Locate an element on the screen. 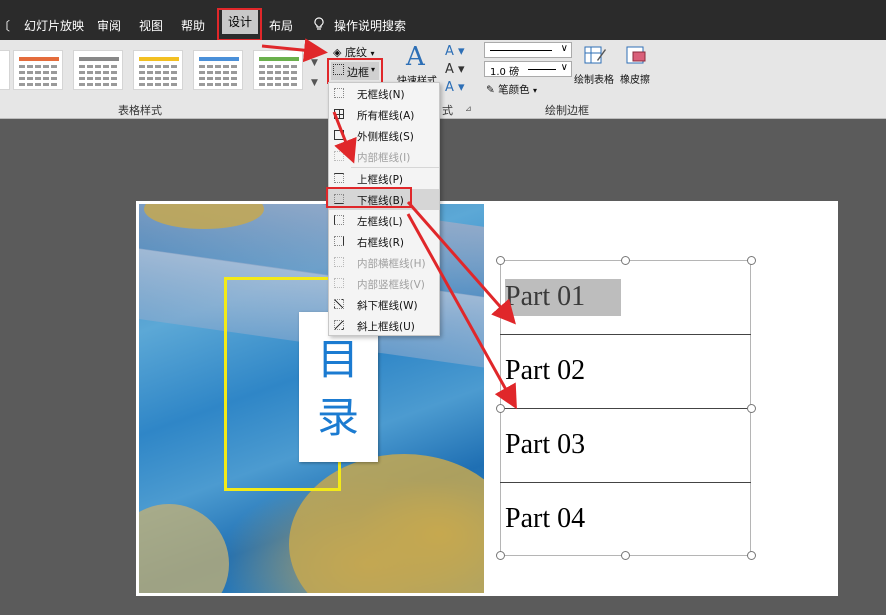  no-border-icon is located at coordinates (339, 93).